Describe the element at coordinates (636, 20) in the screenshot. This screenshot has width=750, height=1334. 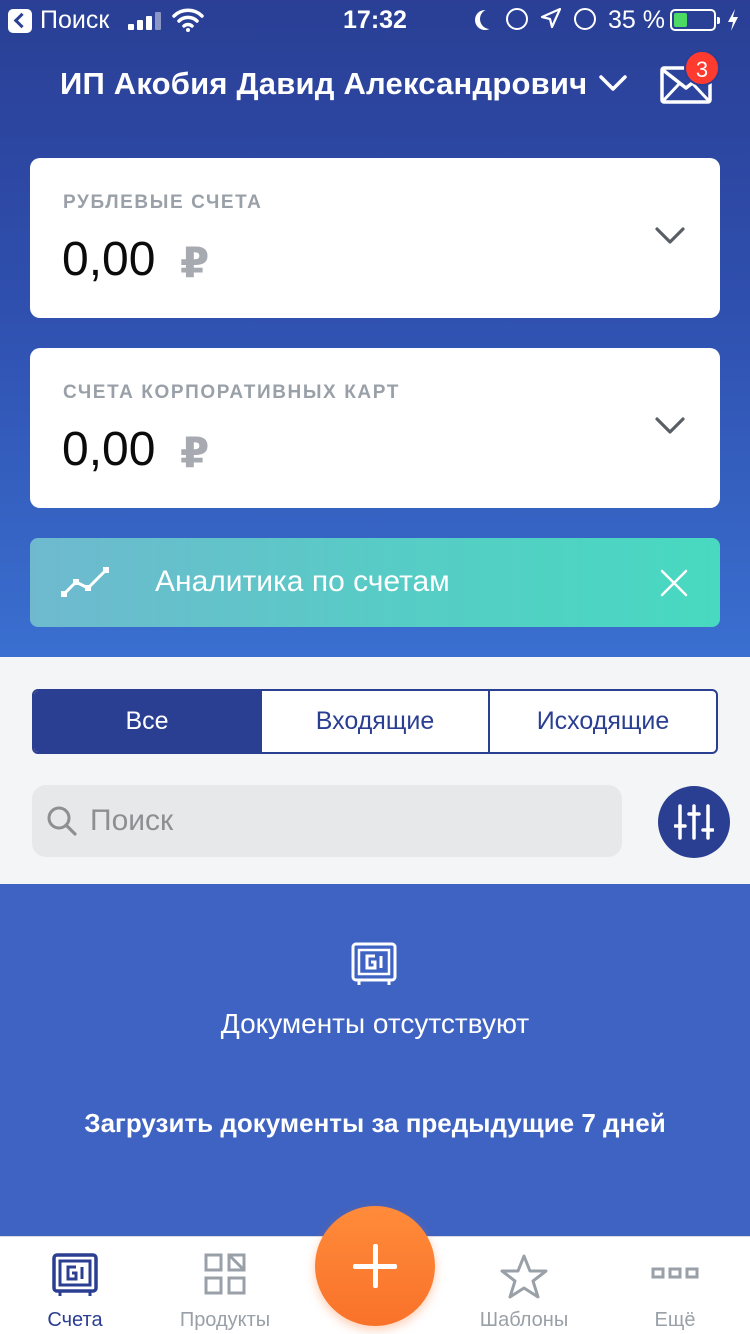
I see `battery-percent: 35 %` at that location.